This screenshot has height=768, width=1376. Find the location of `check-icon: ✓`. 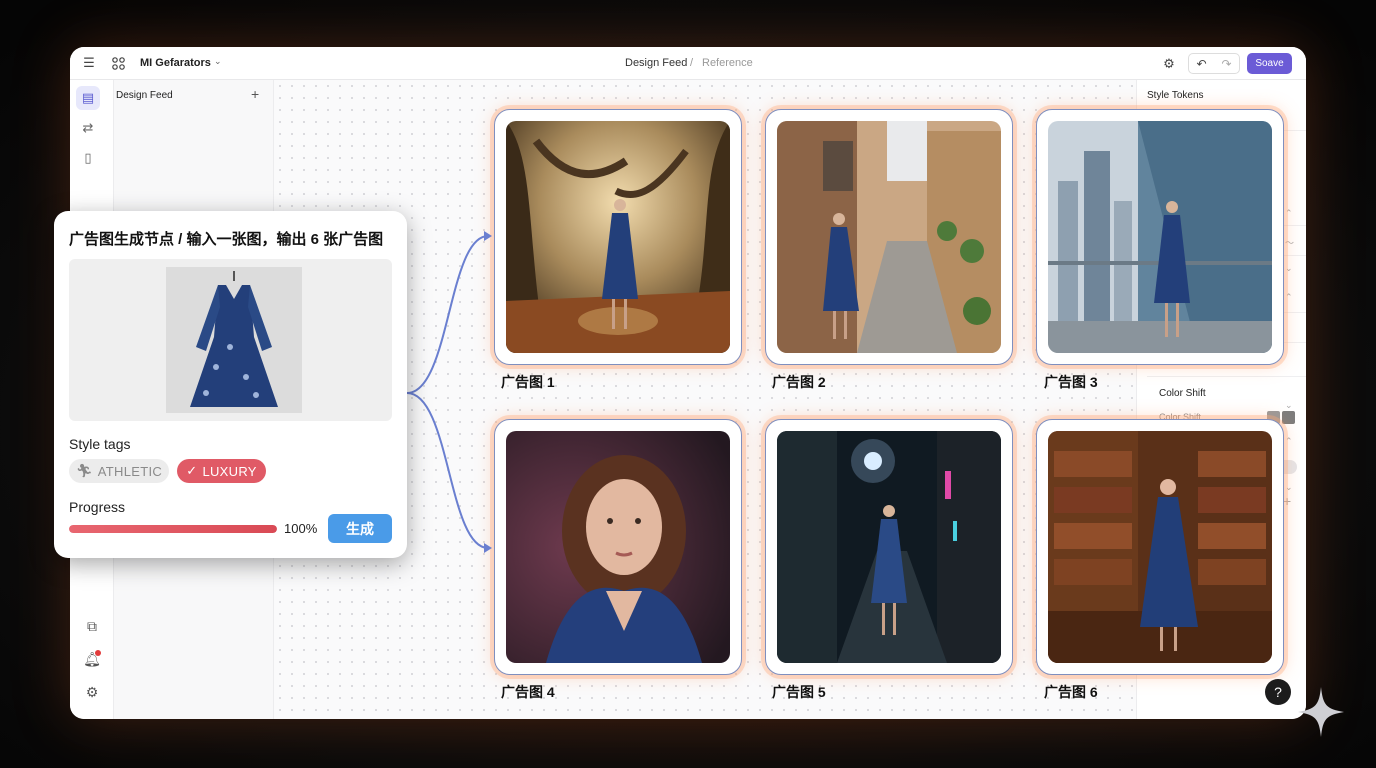

check-icon: ✓ is located at coordinates (192, 470).